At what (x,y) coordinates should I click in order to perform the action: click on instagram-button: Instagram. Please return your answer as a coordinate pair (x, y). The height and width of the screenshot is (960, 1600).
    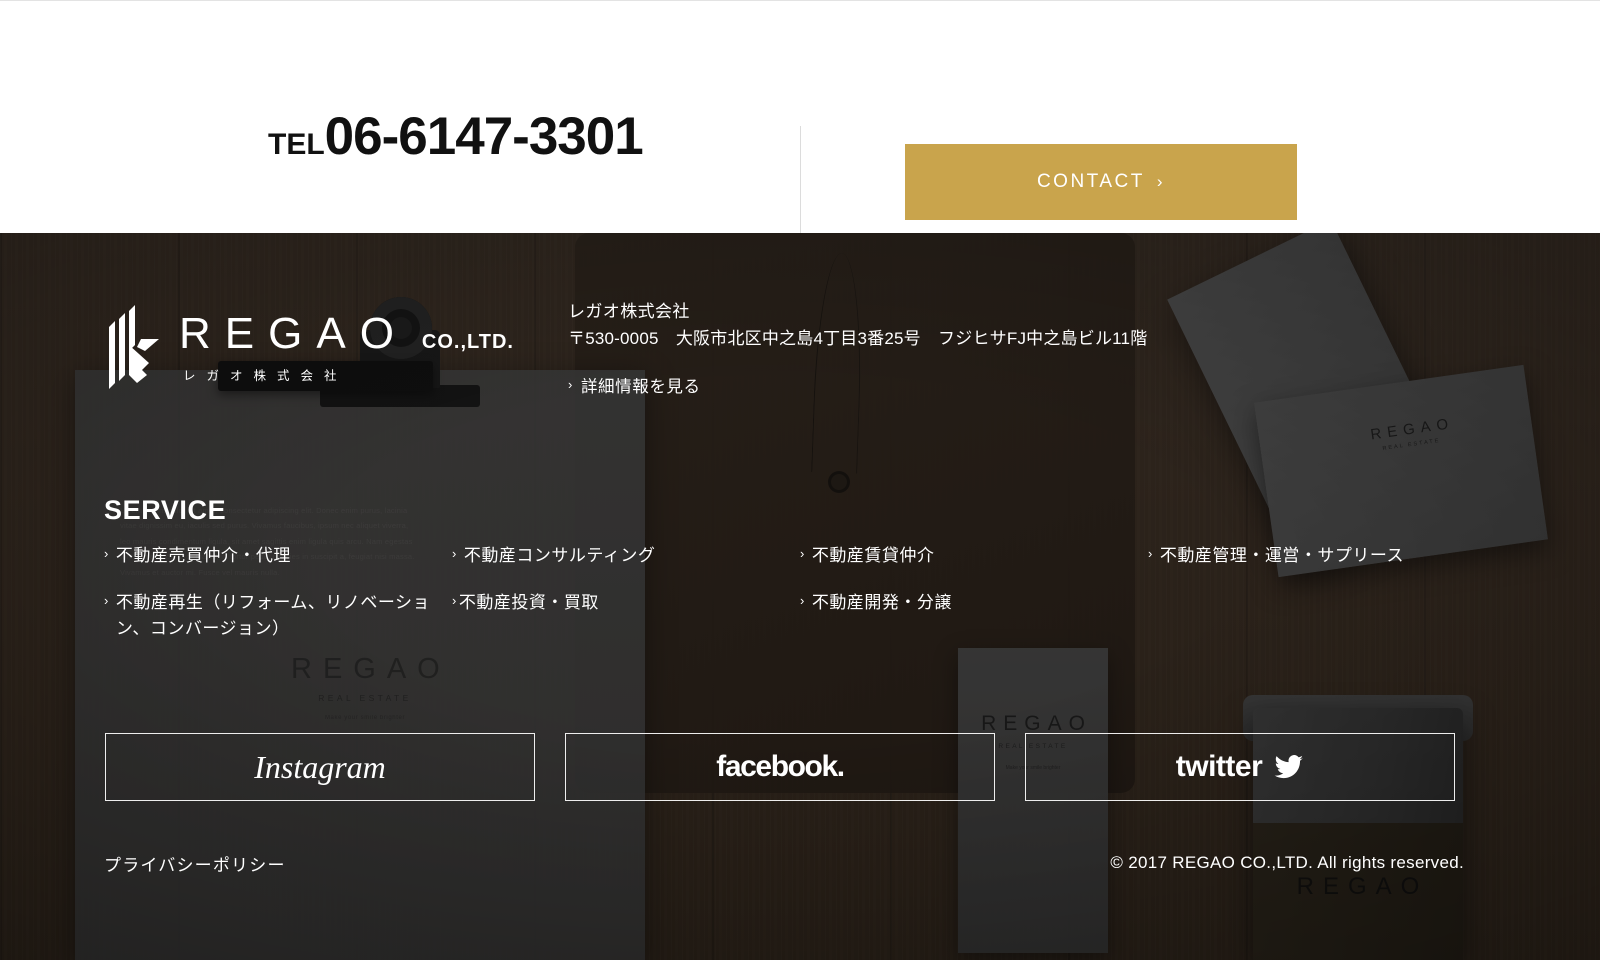
    Looking at the image, I should click on (320, 767).